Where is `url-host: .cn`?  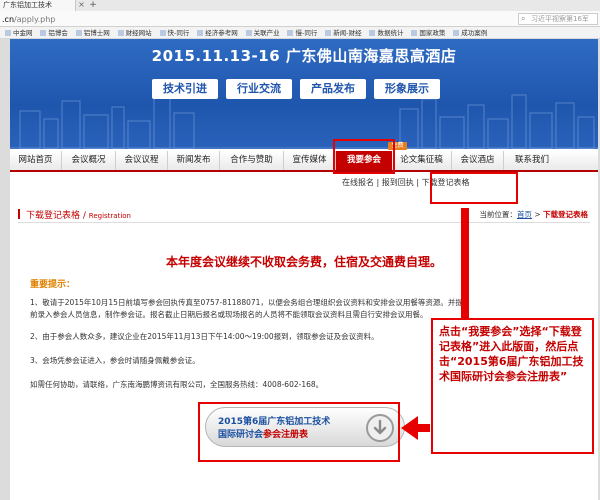
url-host: .cn is located at coordinates (8, 19).